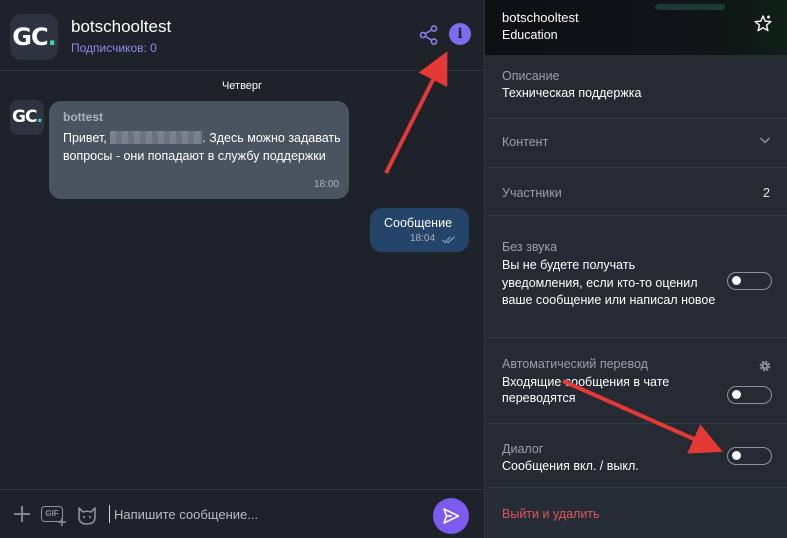 The image size is (787, 538). I want to click on mute-toggle, so click(749, 281).